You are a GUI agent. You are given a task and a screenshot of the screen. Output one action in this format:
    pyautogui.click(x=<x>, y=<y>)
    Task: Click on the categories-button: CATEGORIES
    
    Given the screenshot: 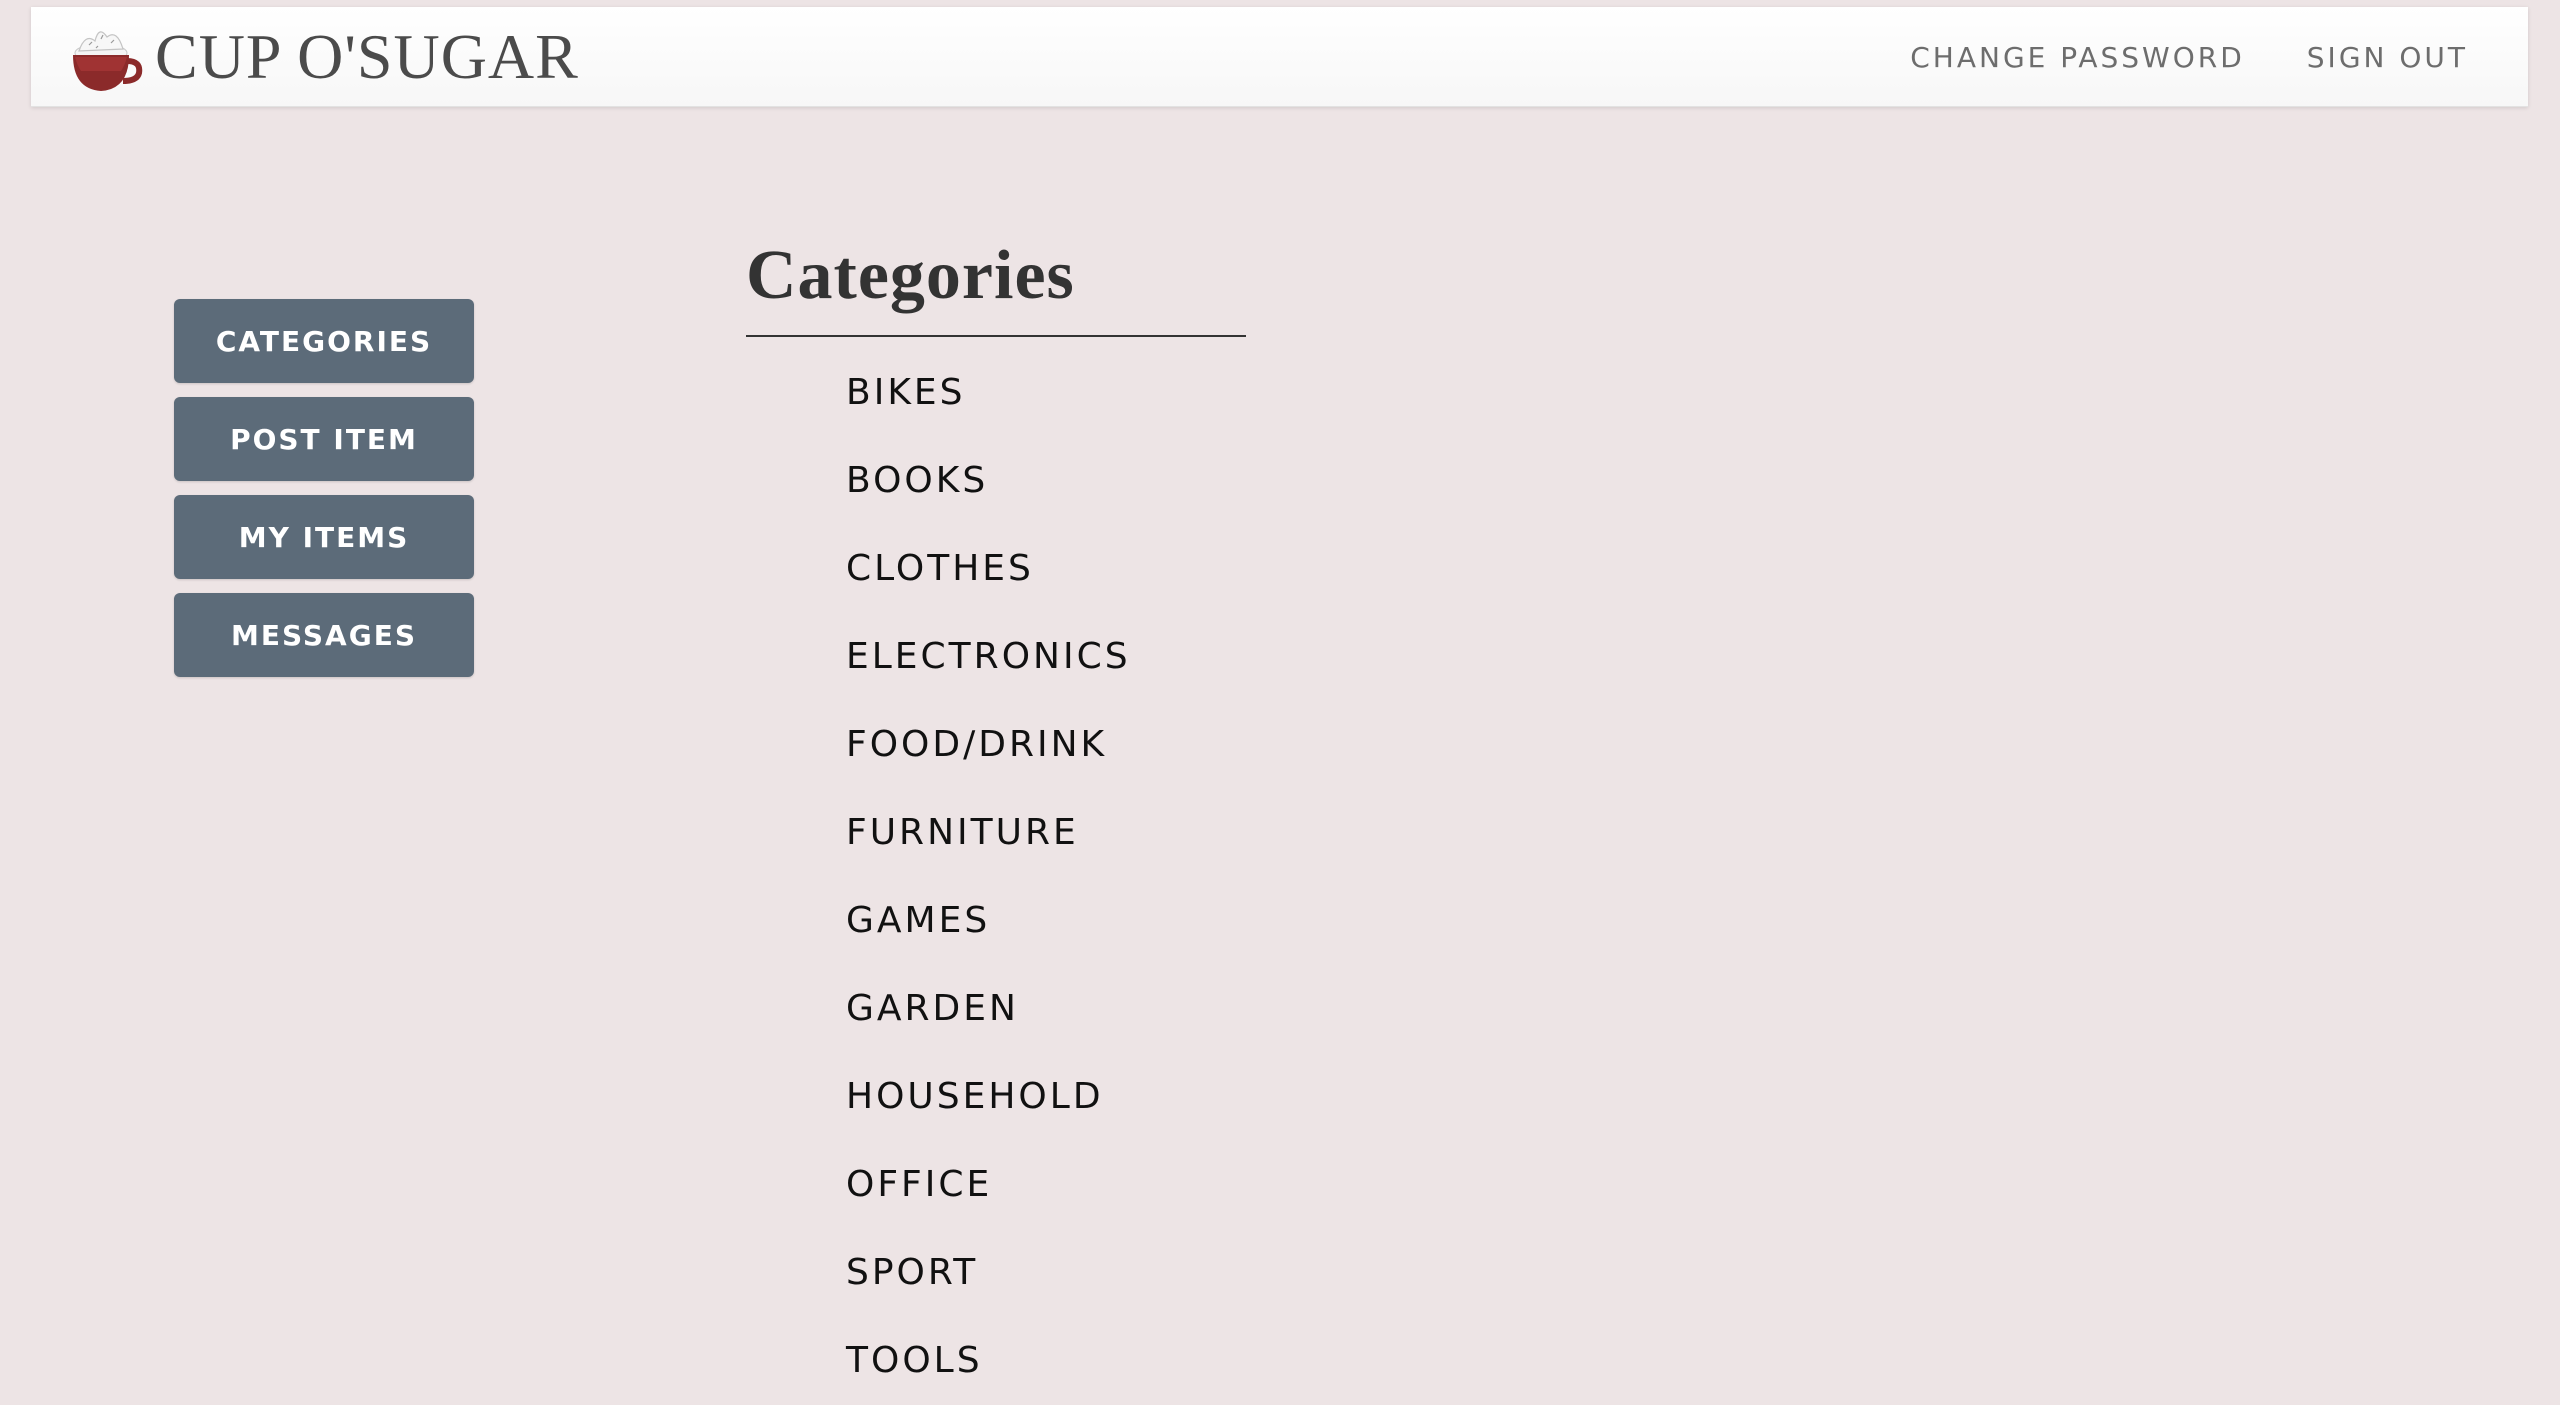 What is the action you would take?
    pyautogui.click(x=324, y=341)
    